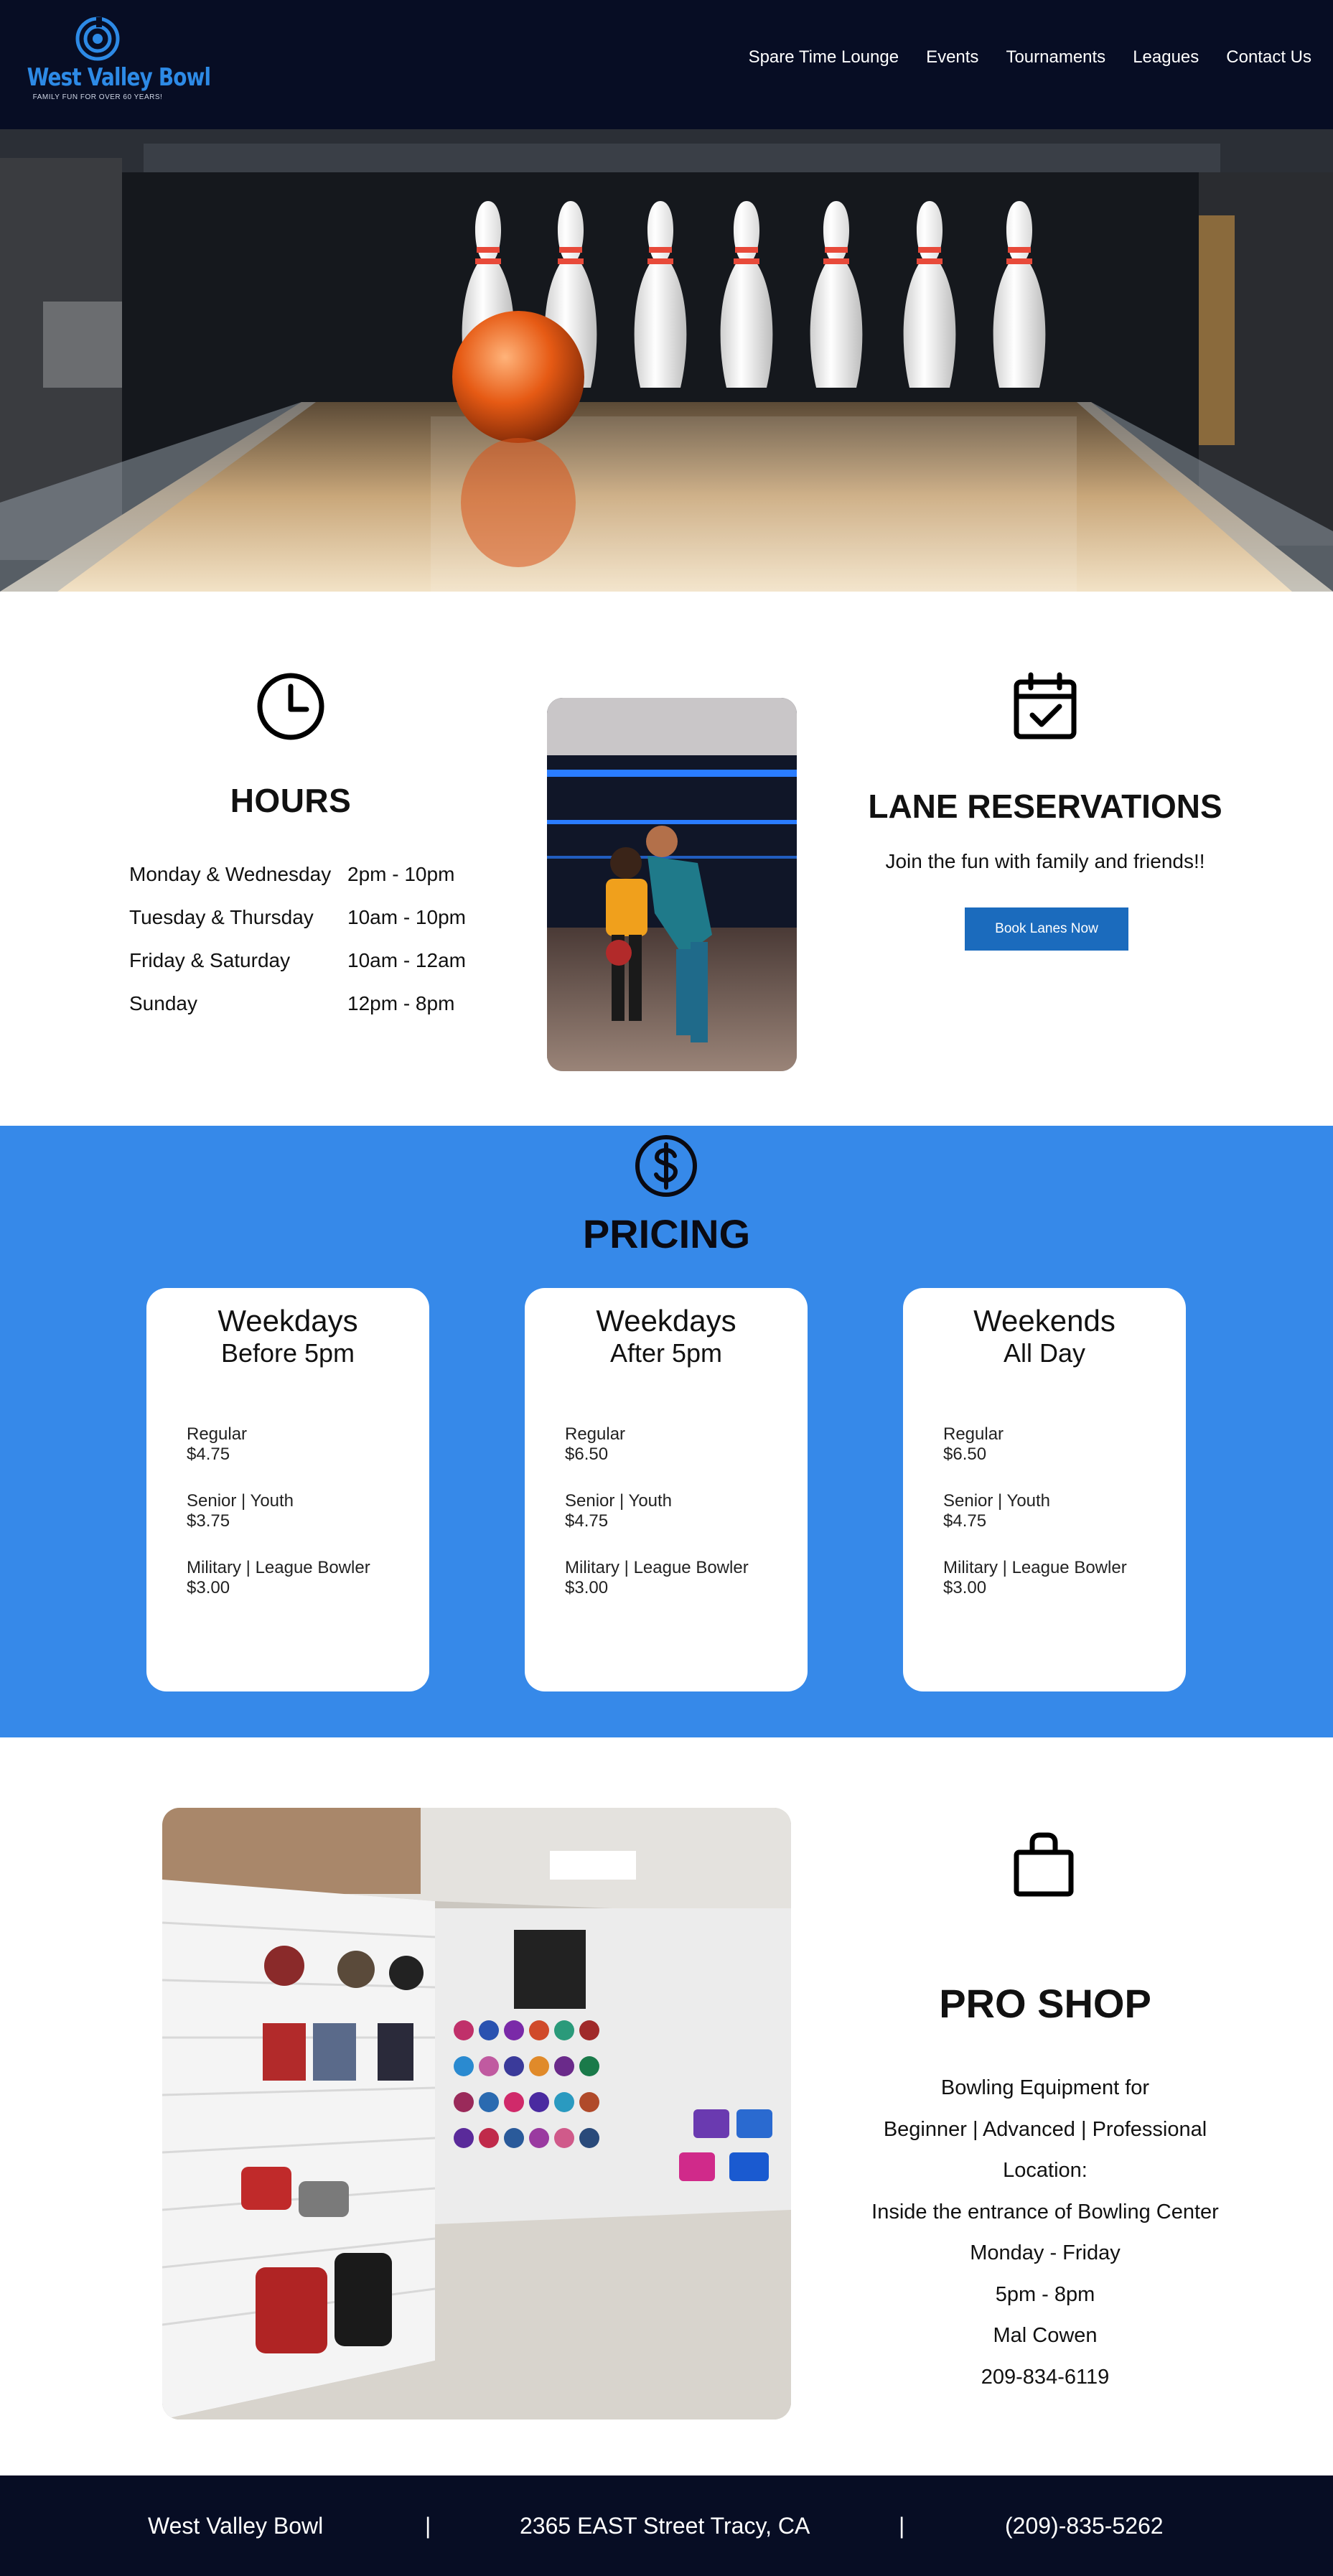  What do you see at coordinates (672, 884) in the screenshot?
I see `family-bowling-photo` at bounding box center [672, 884].